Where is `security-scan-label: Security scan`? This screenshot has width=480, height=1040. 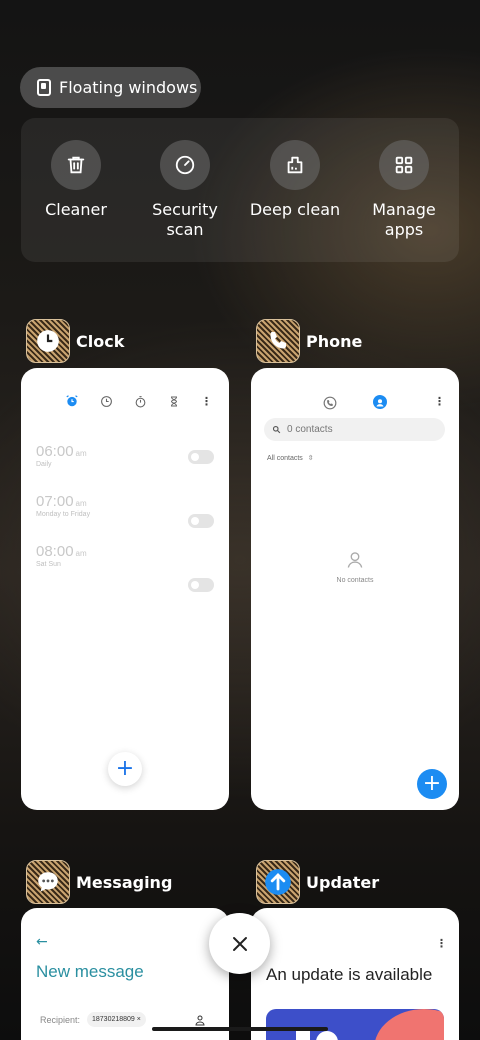
security-scan-label: Security scan is located at coordinates (185, 219).